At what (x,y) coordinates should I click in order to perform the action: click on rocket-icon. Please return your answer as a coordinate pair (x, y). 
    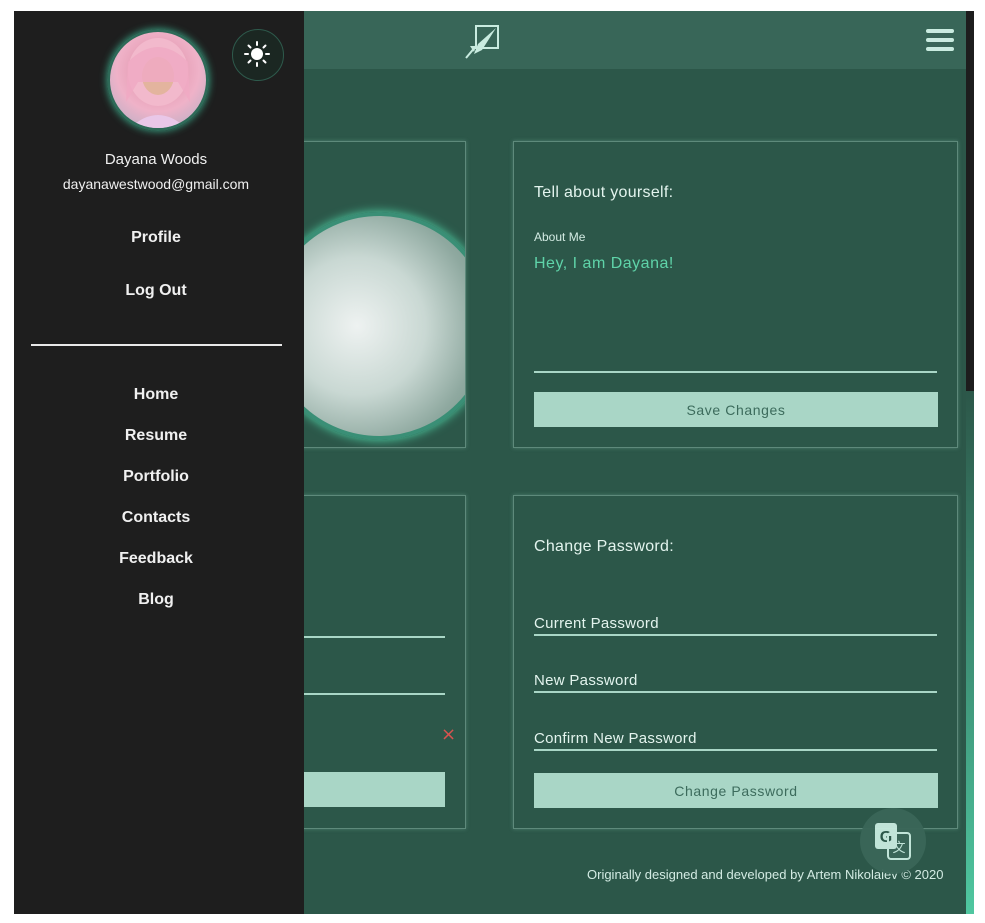
    Looking at the image, I should click on (482, 42).